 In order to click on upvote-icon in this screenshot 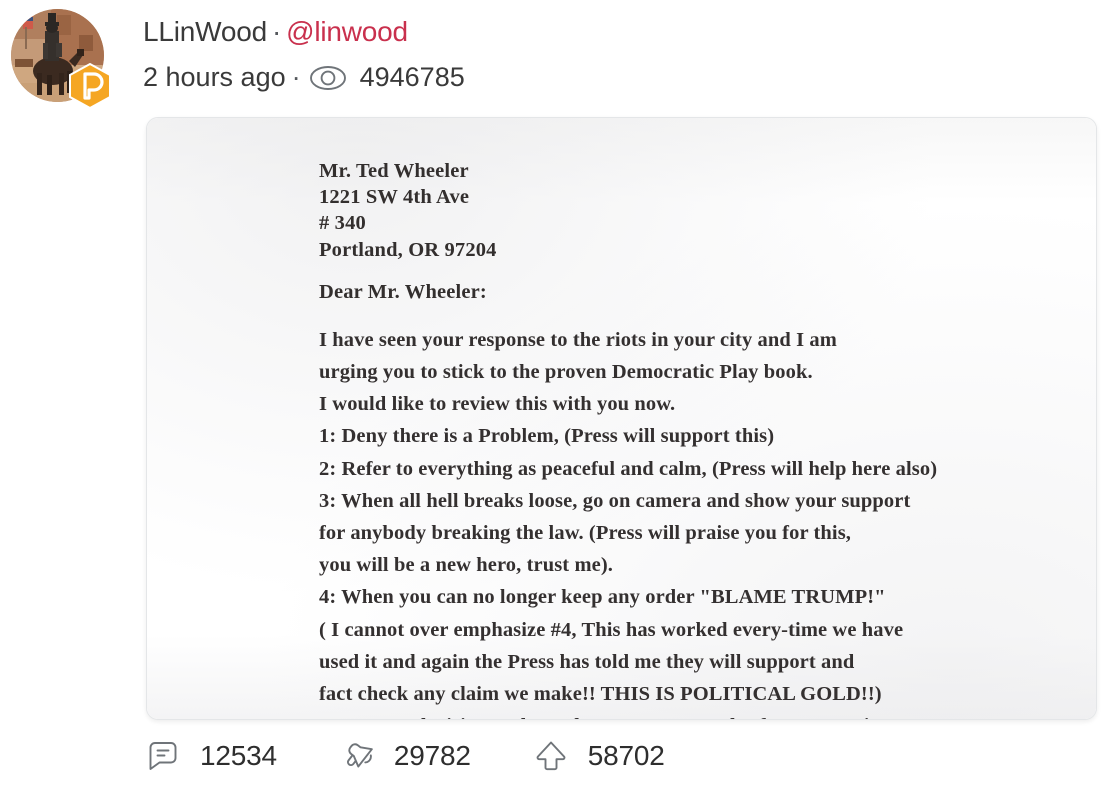, I will do `click(551, 756)`.